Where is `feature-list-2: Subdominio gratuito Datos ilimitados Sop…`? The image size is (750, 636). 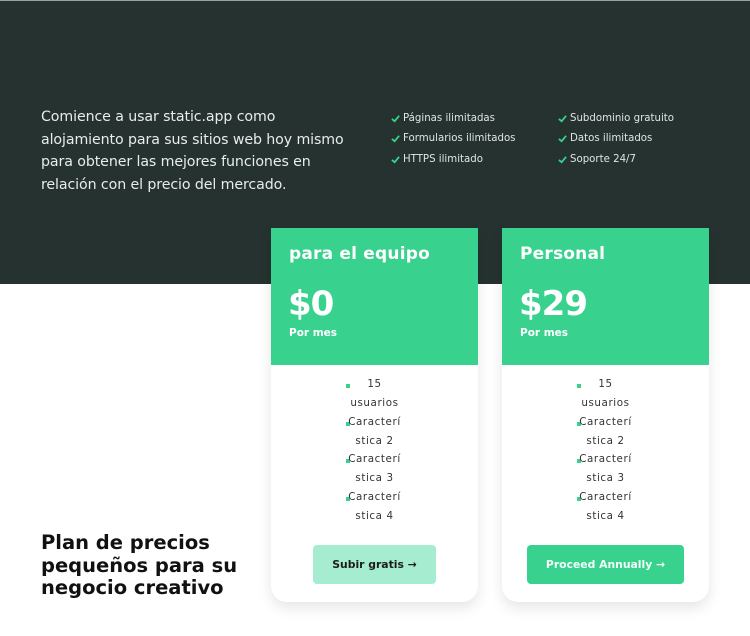 feature-list-2: Subdominio gratuito Datos ilimitados Sop… is located at coordinates (616, 139).